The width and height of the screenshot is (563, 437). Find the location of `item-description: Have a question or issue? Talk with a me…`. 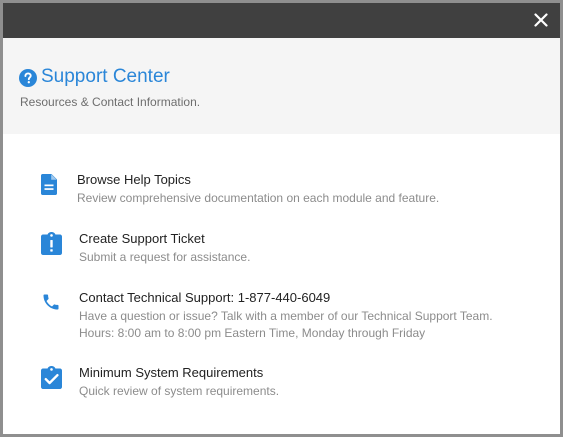

item-description: Have a question or issue? Talk with a me… is located at coordinates (286, 316).